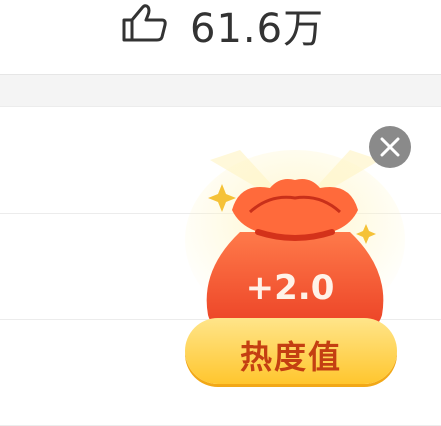 This screenshot has height=426, width=441. I want to click on divider, so click(220, 106).